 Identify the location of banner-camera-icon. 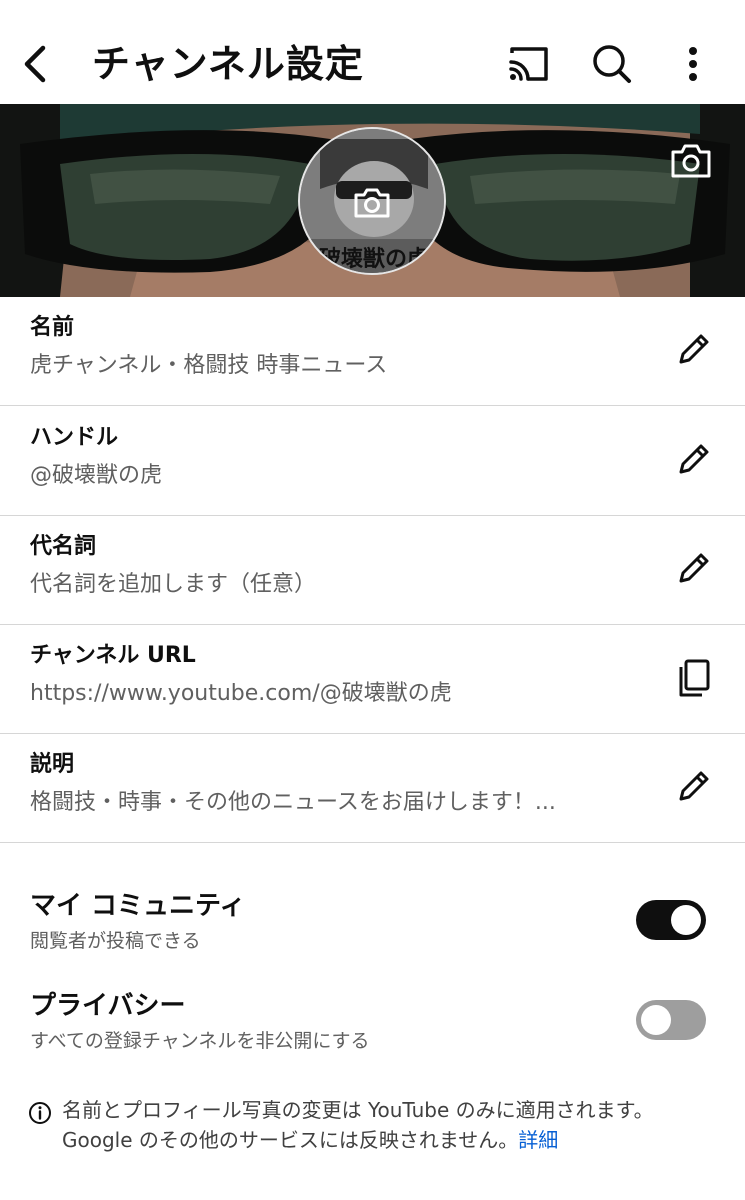
(691, 161).